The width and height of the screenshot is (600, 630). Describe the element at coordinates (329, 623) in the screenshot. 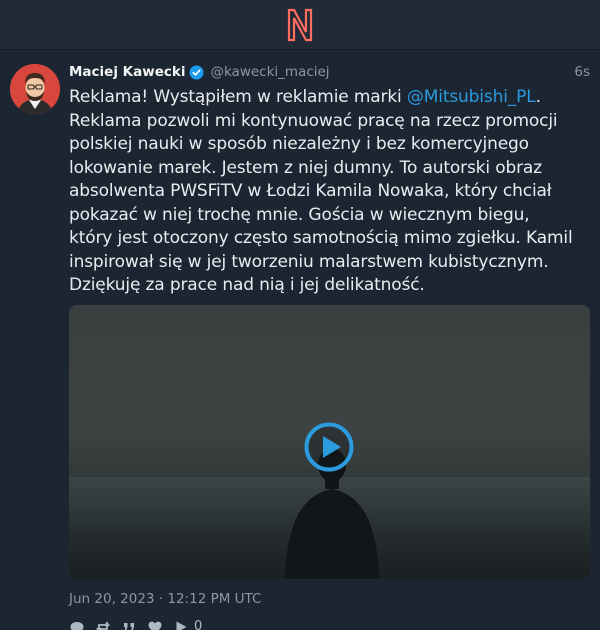

I see `tweet-stats: 0` at that location.